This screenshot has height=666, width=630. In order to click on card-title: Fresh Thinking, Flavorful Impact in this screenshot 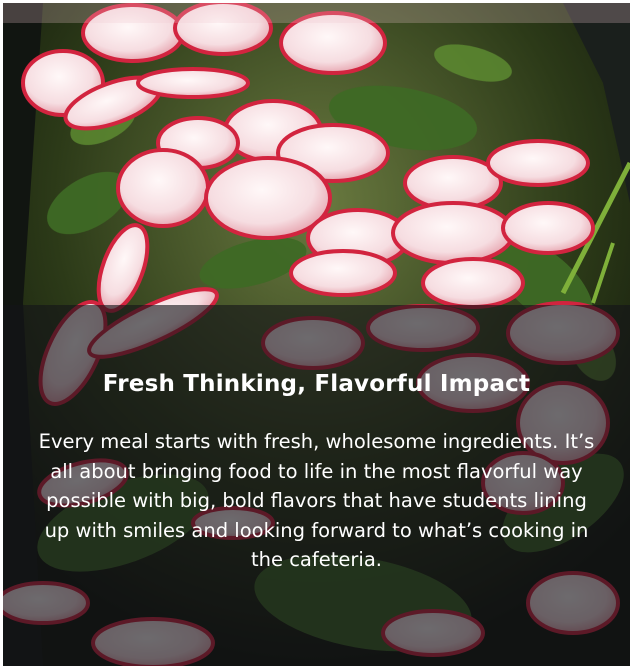, I will do `click(316, 384)`.